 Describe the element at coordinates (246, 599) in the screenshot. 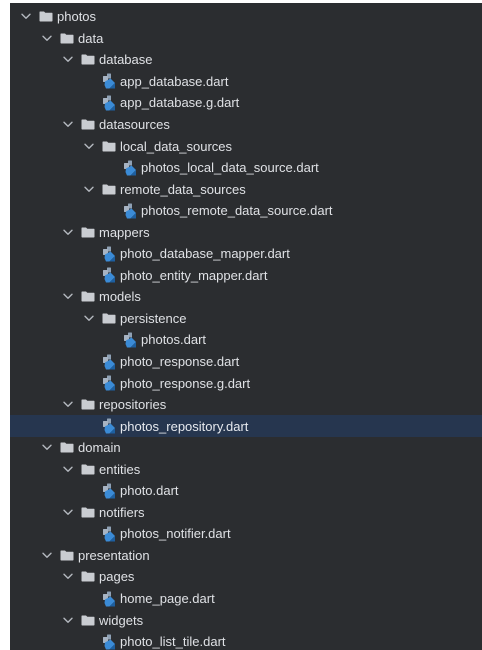

I see `tree-file-home_page-dart: home_page.dart` at that location.